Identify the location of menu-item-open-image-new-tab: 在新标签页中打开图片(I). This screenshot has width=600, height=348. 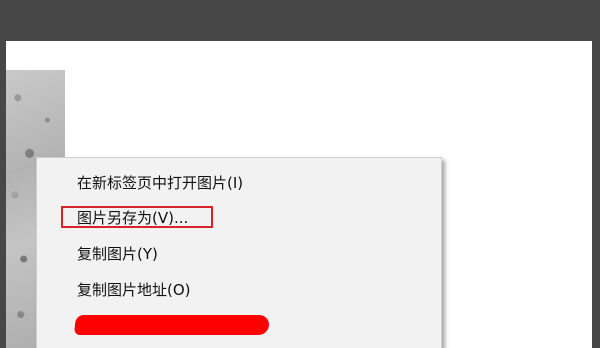
(160, 183).